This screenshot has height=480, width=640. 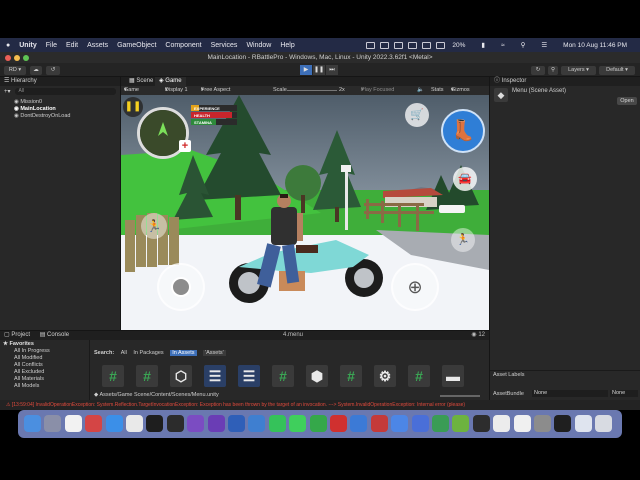 I want to click on menu-services: Services, so click(x=224, y=45).